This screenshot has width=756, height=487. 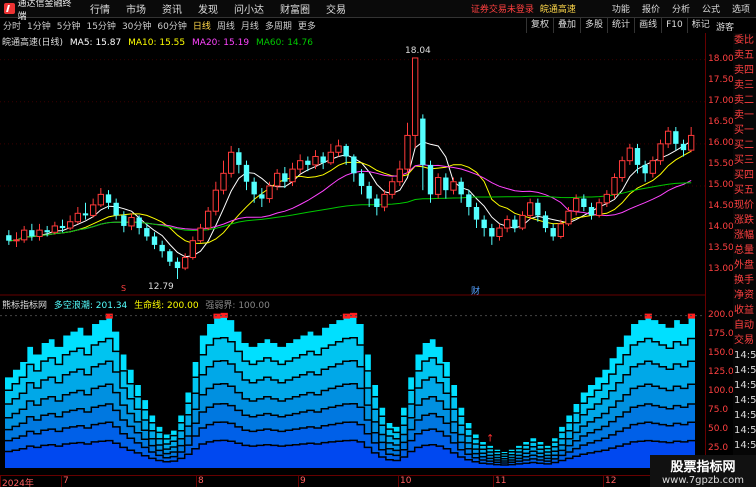 What do you see at coordinates (100, 25) in the screenshot?
I see `period-15min: 15分钟` at bounding box center [100, 25].